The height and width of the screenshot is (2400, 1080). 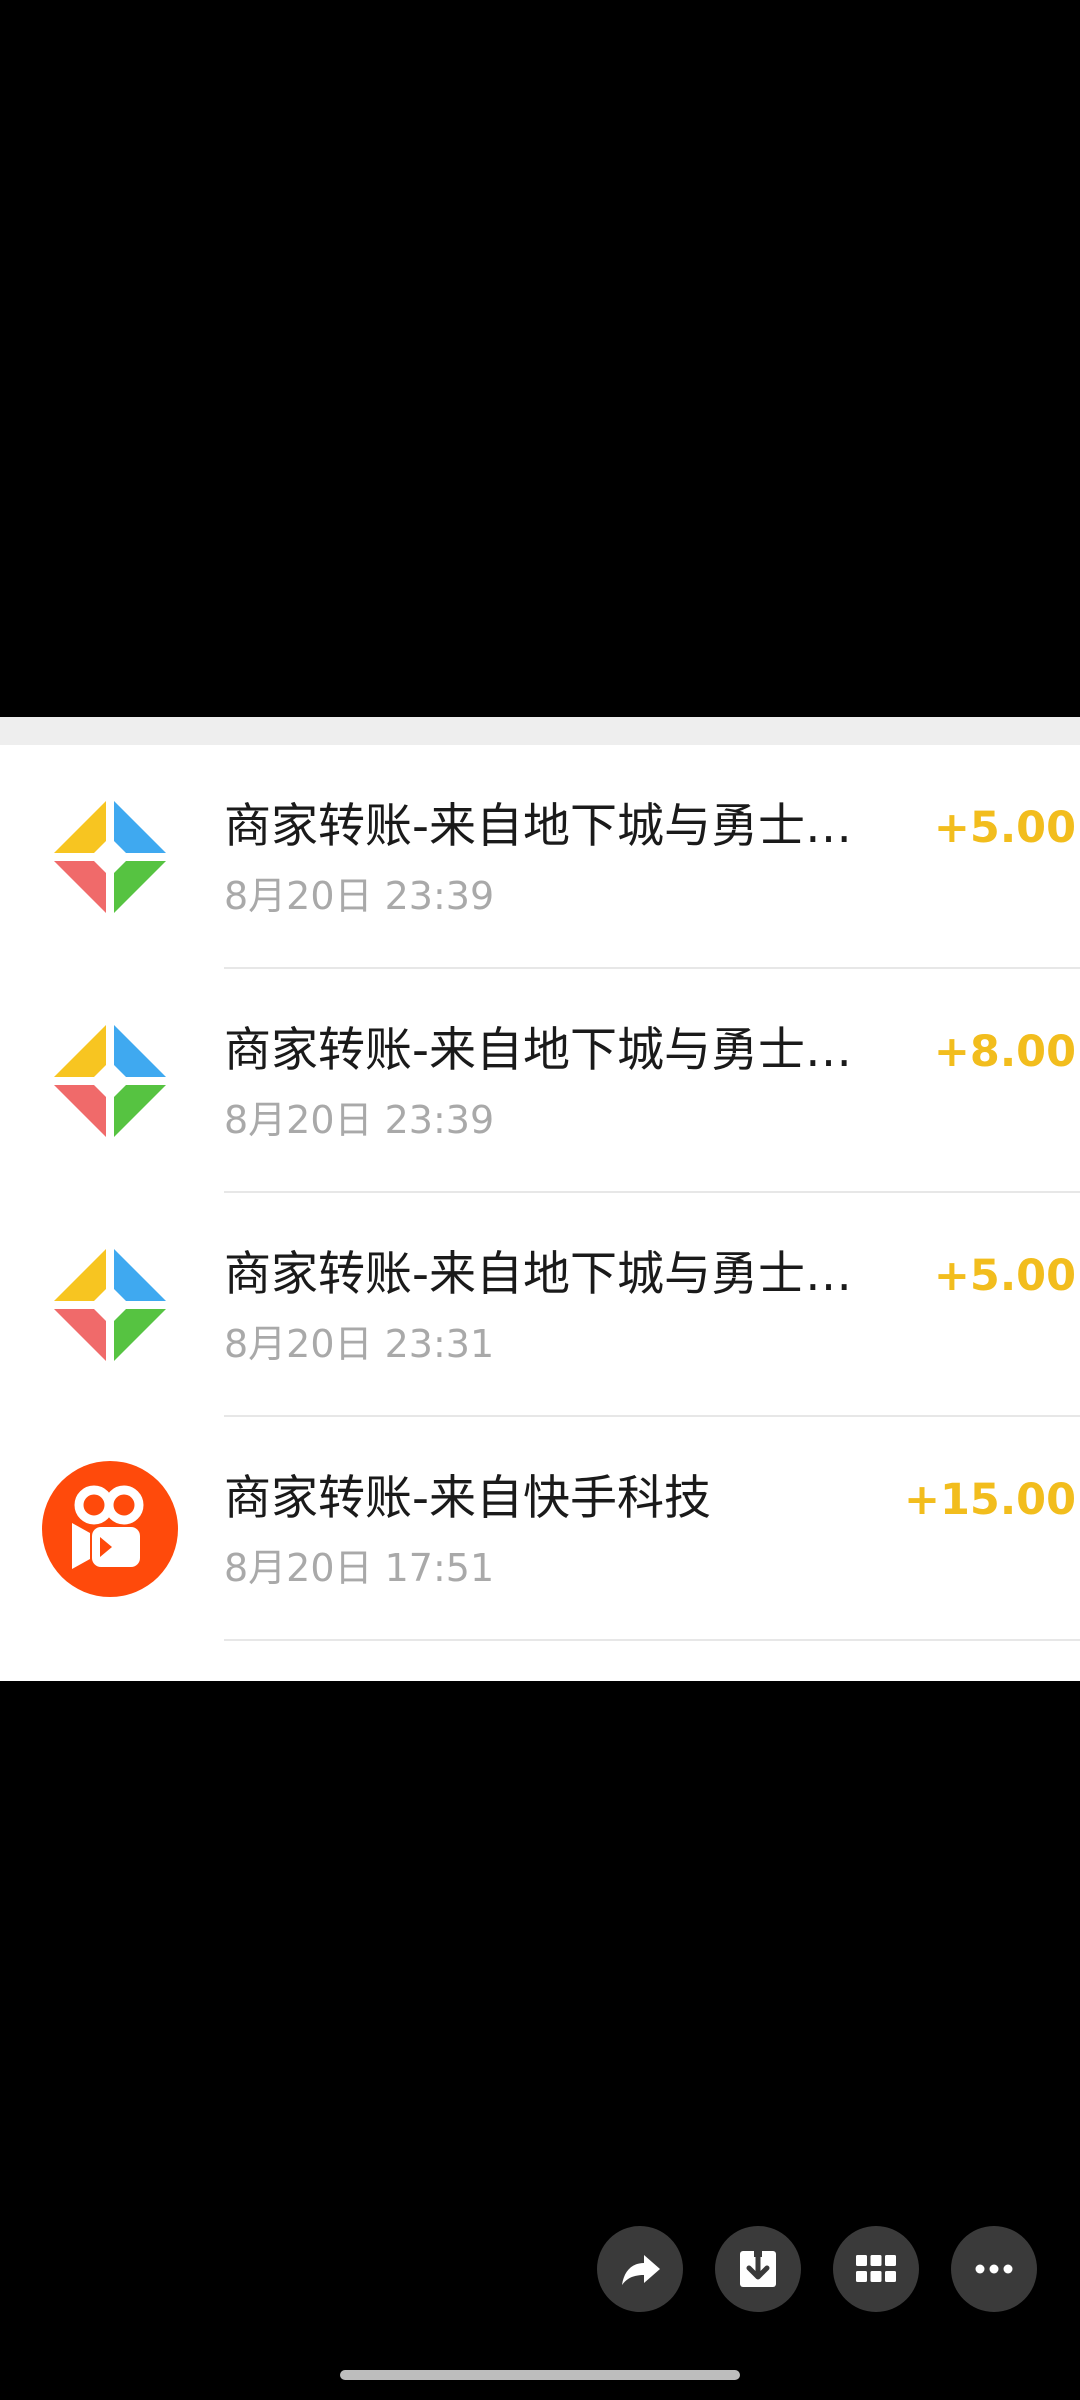 I want to click on transaction-time: 8月20日 23:31, so click(x=359, y=1344).